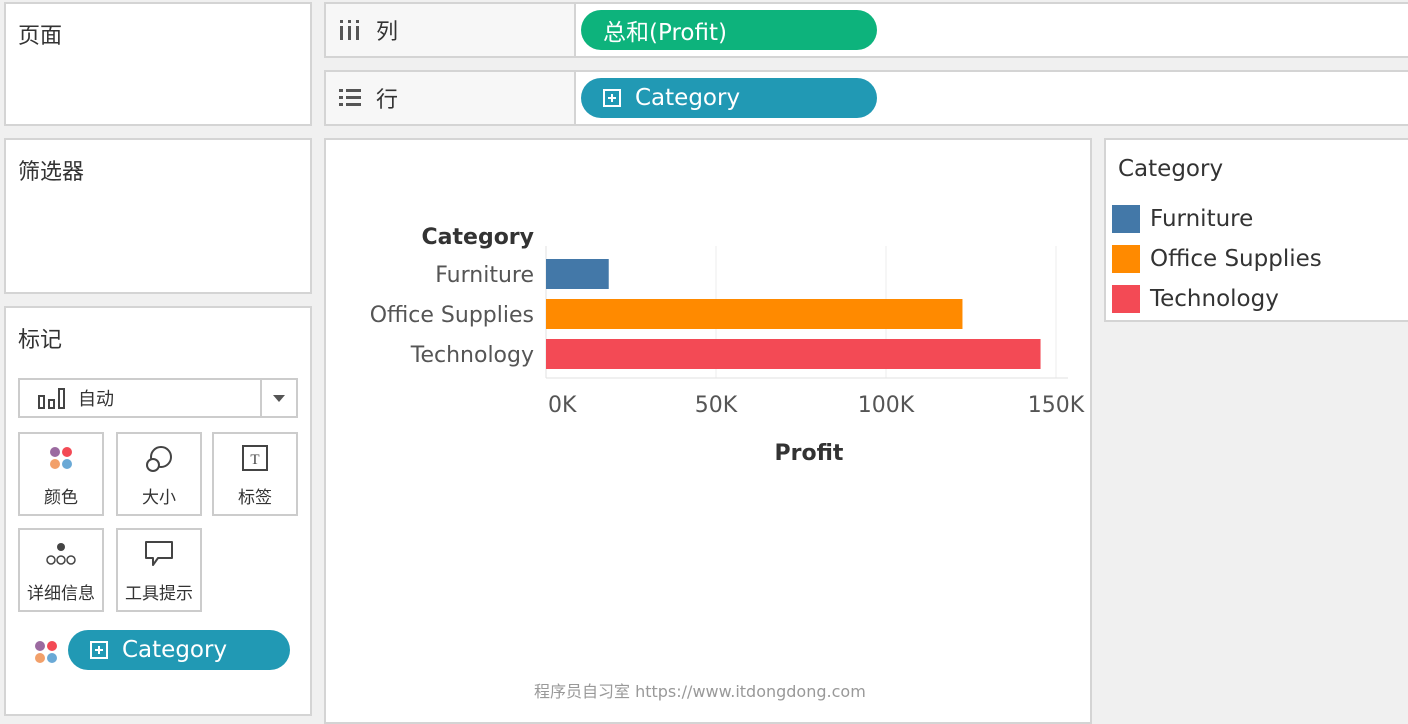 Image resolution: width=1408 pixels, height=724 pixels. I want to click on color-pill-label: Category, so click(175, 650).